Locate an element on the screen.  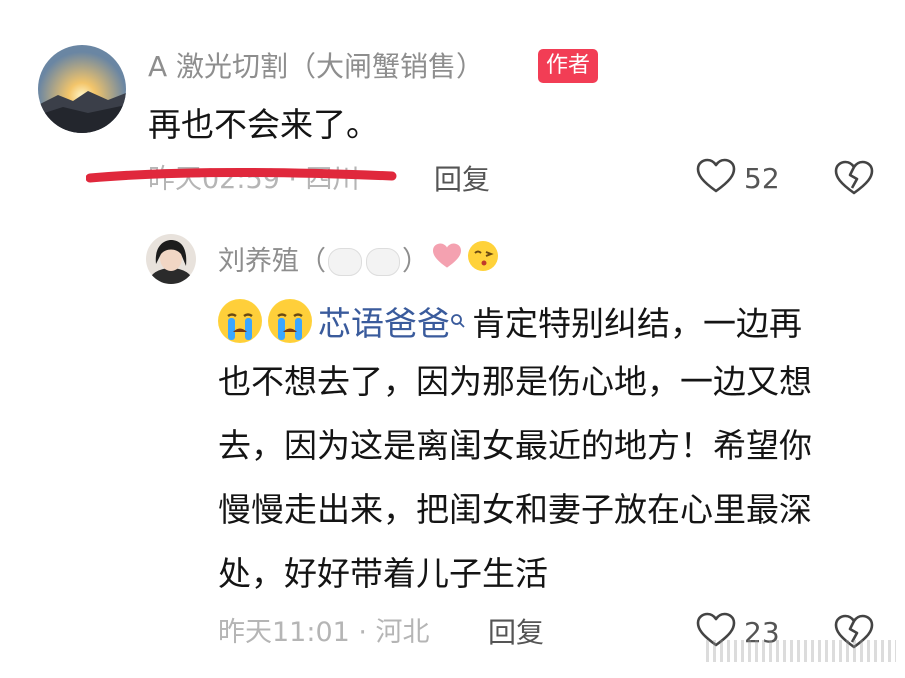
reply-meta: 昨天11:01 · 河北 is located at coordinates (324, 632).